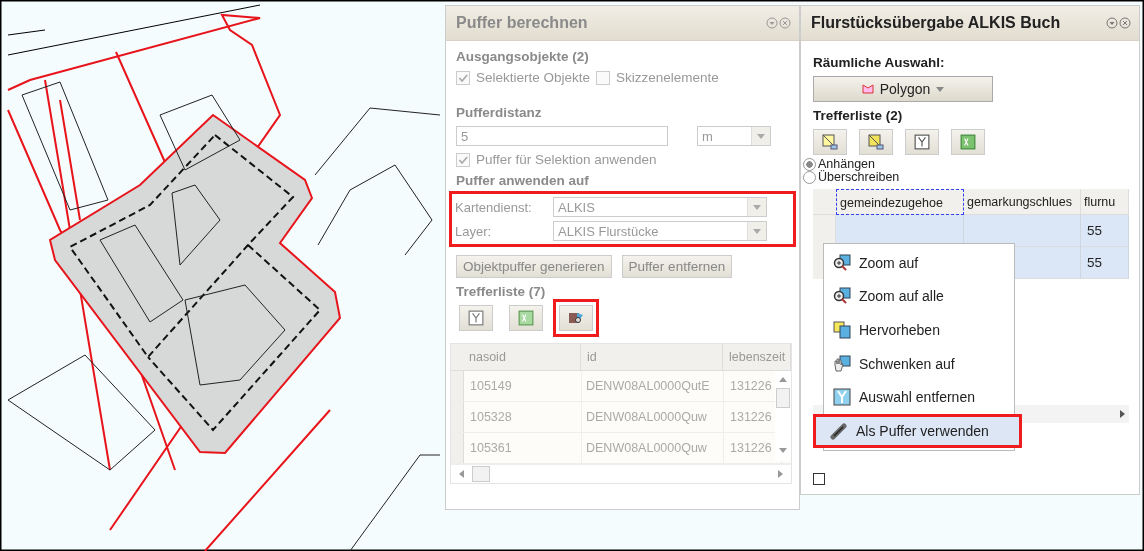 Image resolution: width=1144 pixels, height=551 pixels. Describe the element at coordinates (461, 474) in the screenshot. I see `scroll-left-icon` at that location.